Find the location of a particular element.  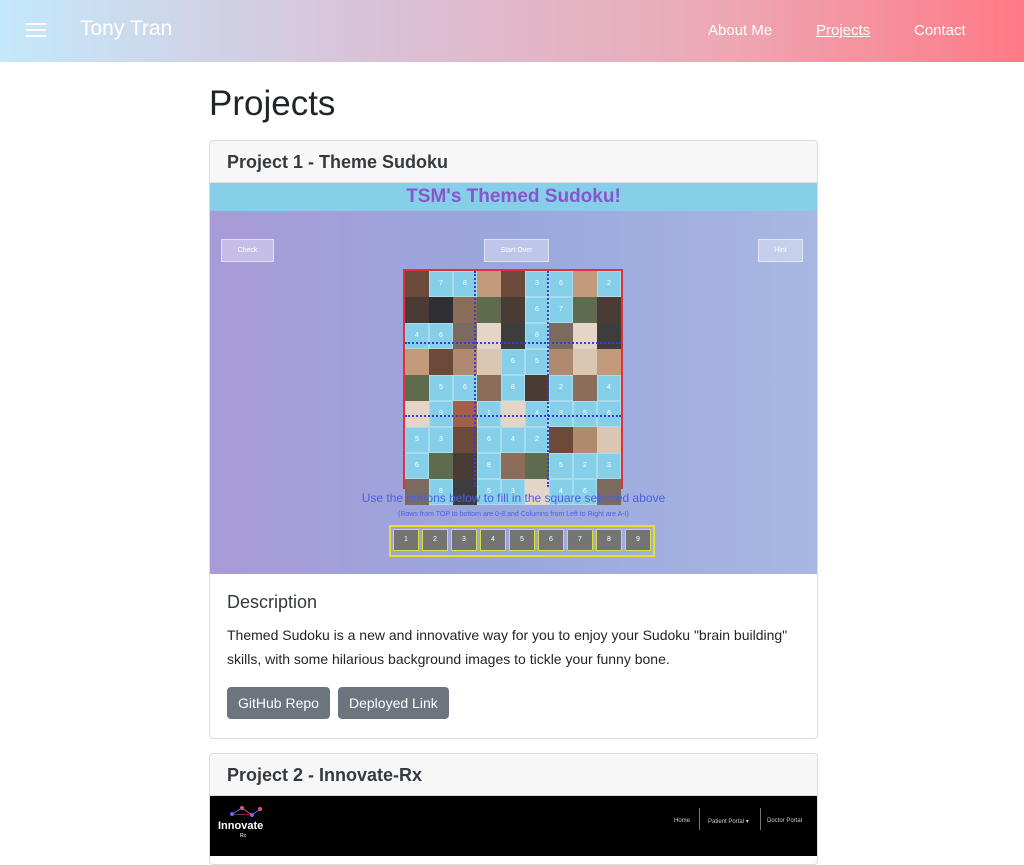

sudoku-number-button: 3 is located at coordinates (464, 540).